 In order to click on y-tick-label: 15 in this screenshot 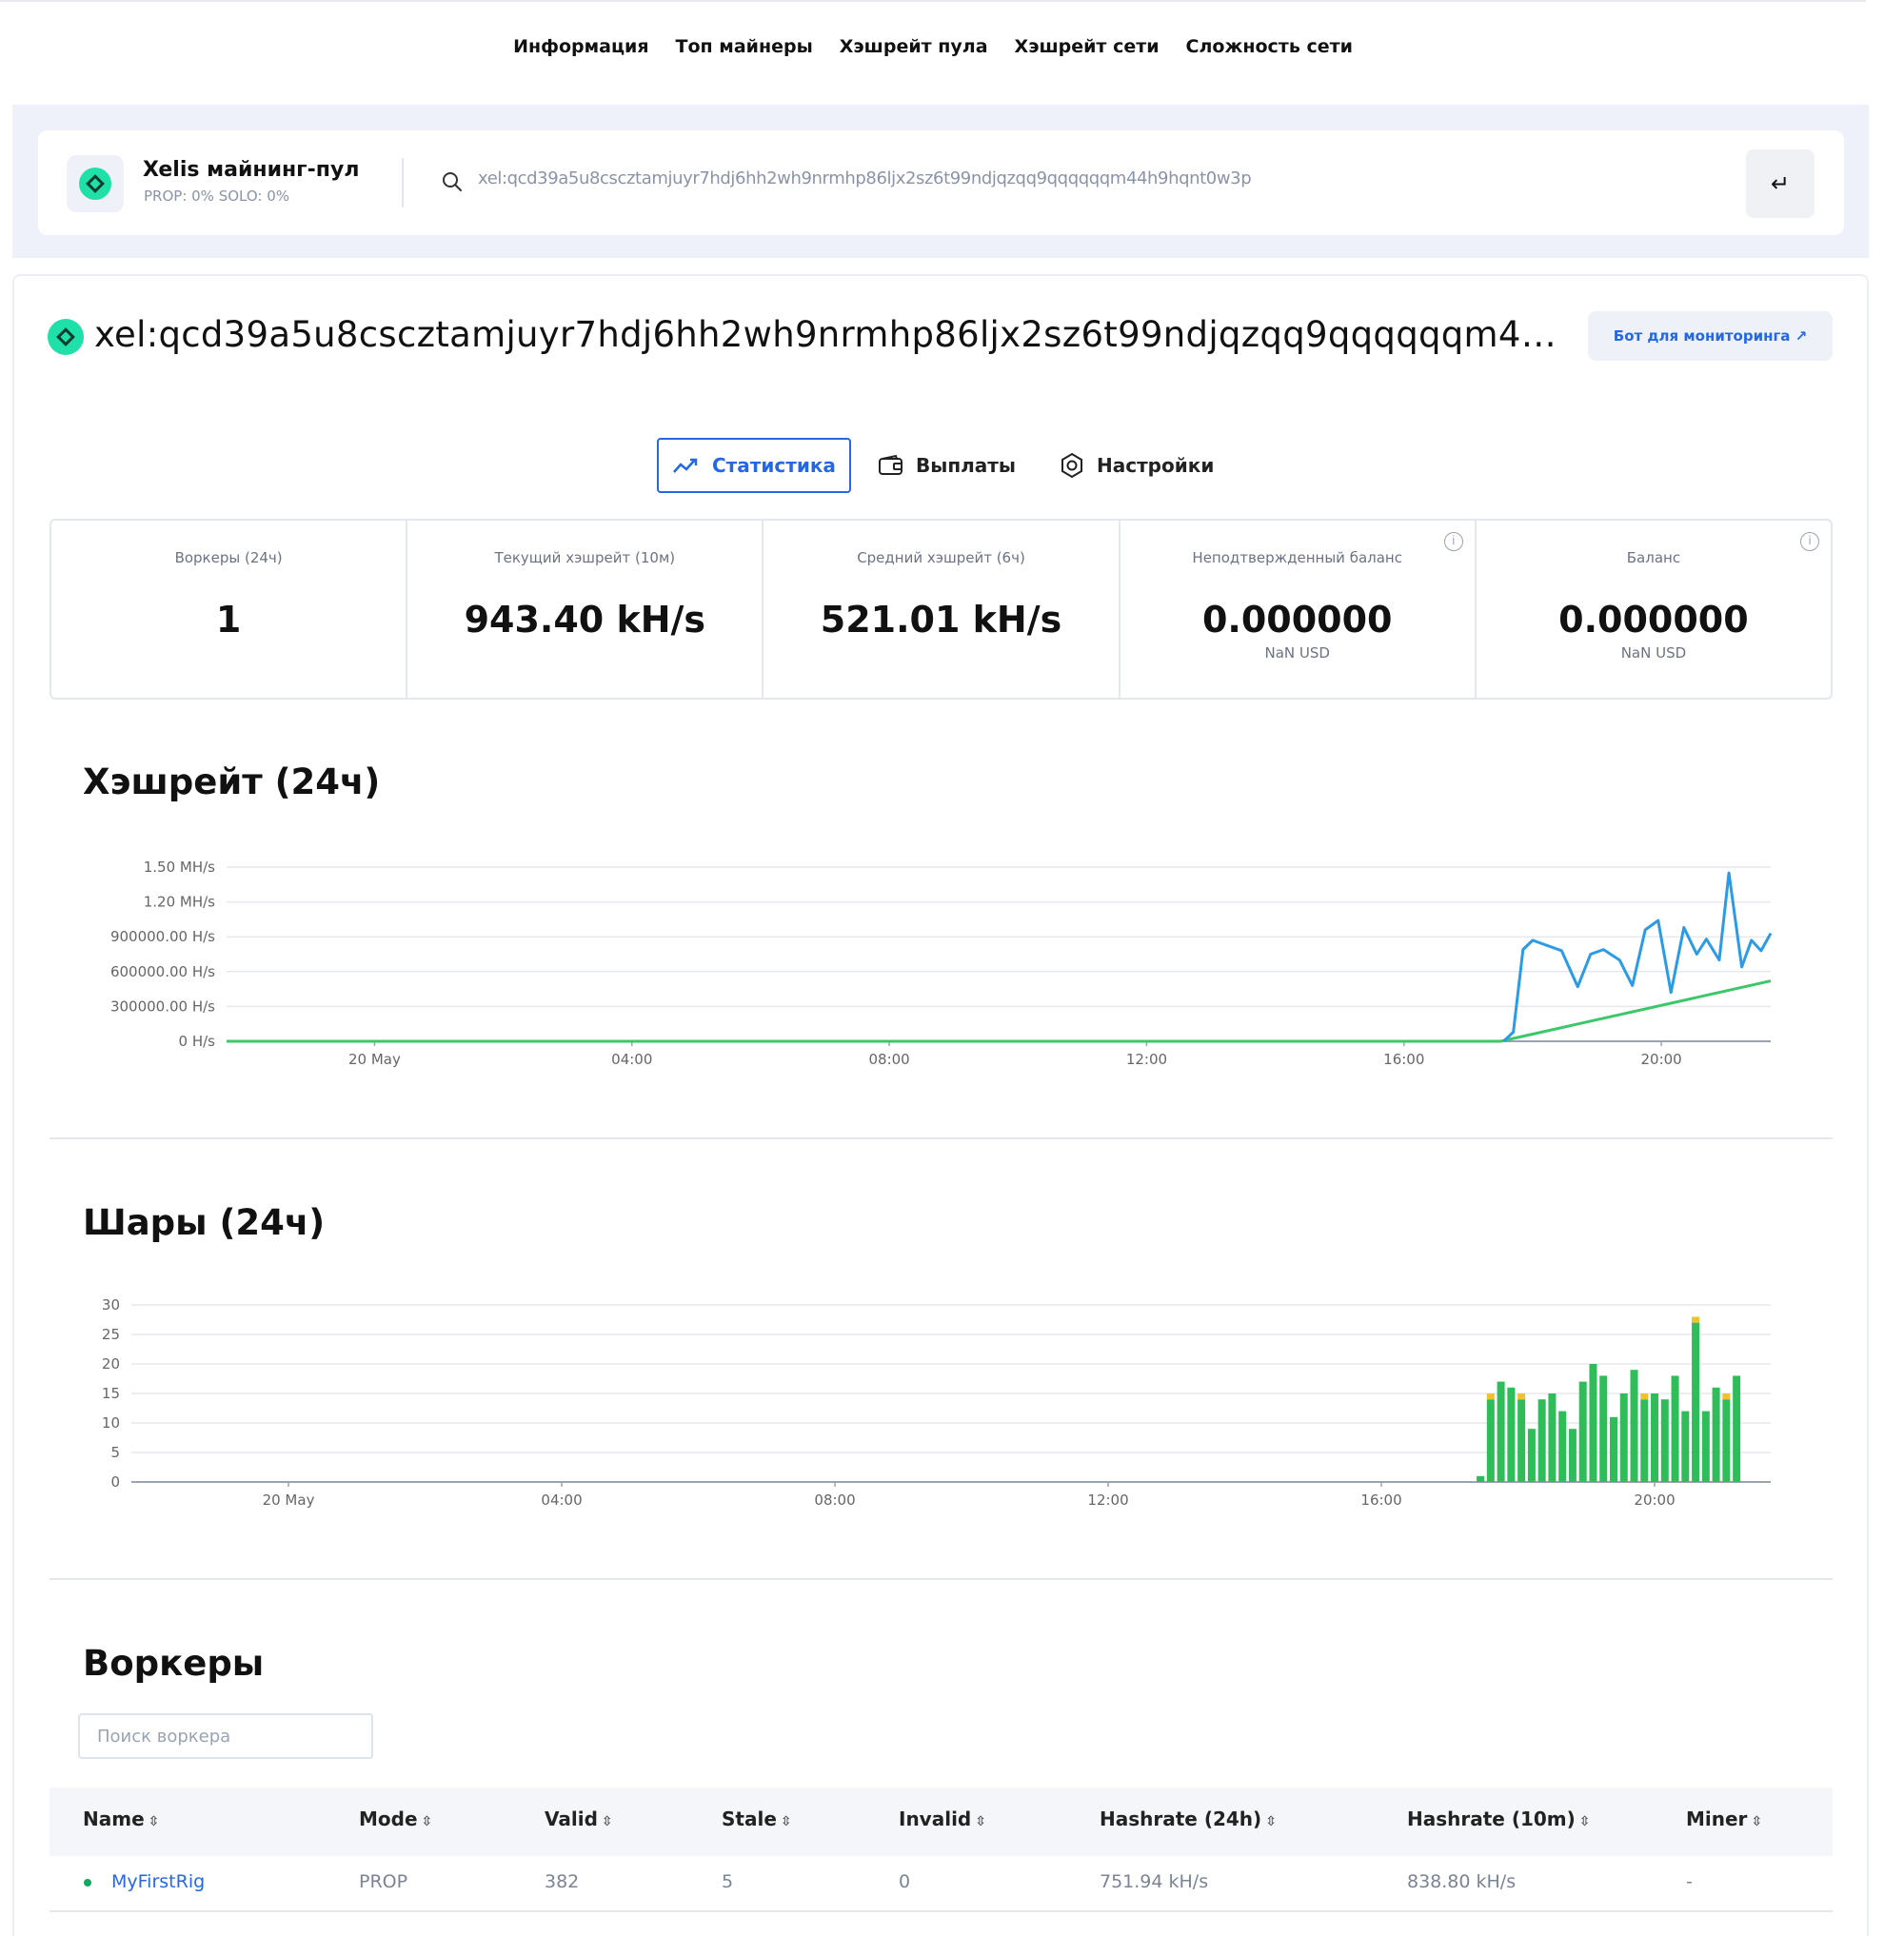, I will do `click(111, 1394)`.